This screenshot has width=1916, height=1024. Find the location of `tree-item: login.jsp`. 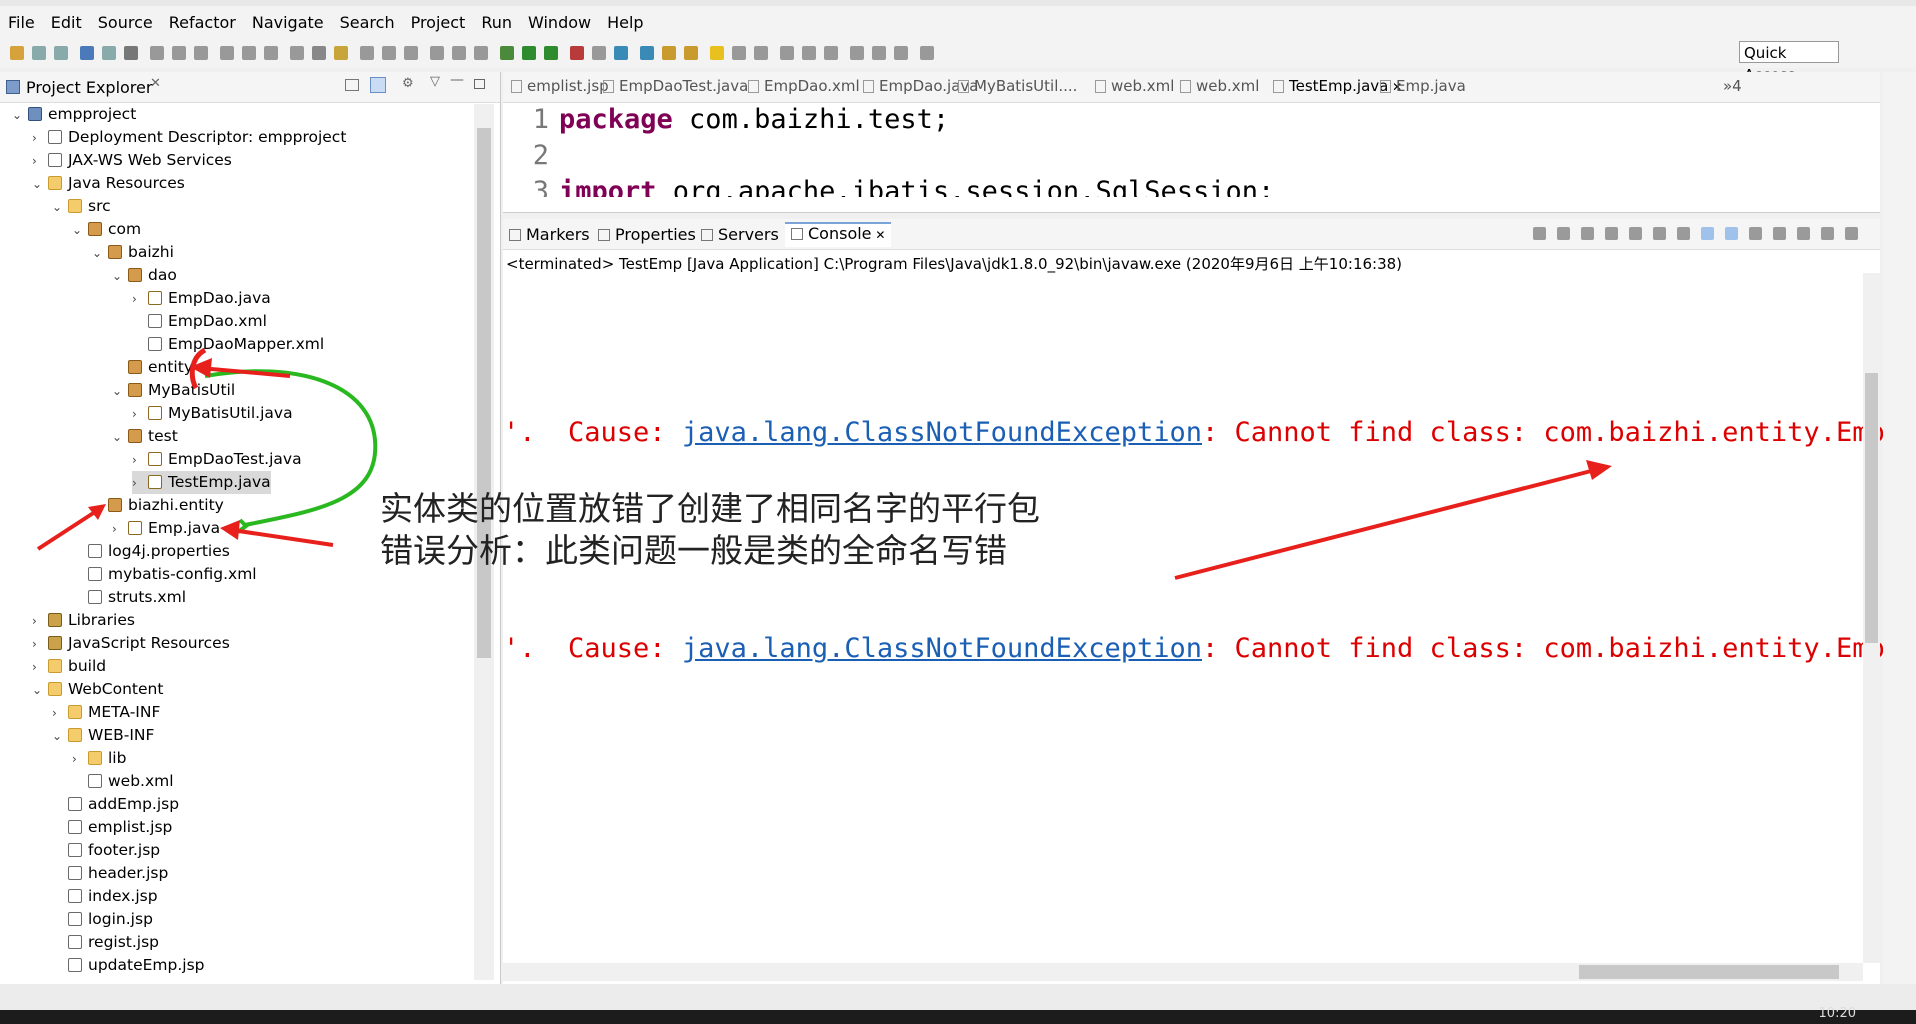

tree-item: login.jsp is located at coordinates (102, 919).